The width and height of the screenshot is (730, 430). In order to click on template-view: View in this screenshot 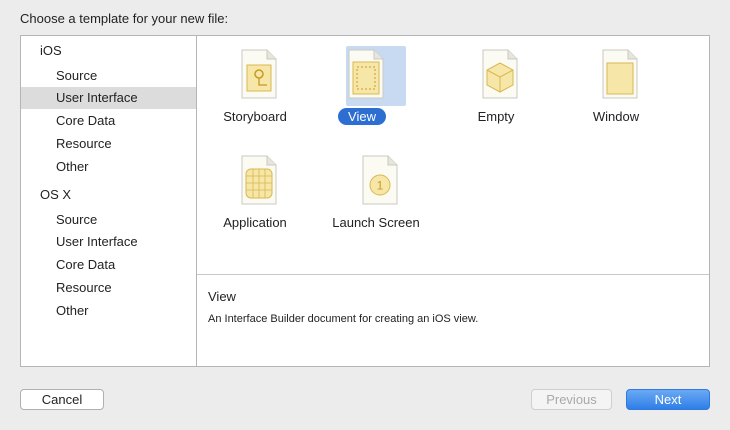, I will do `click(362, 91)`.